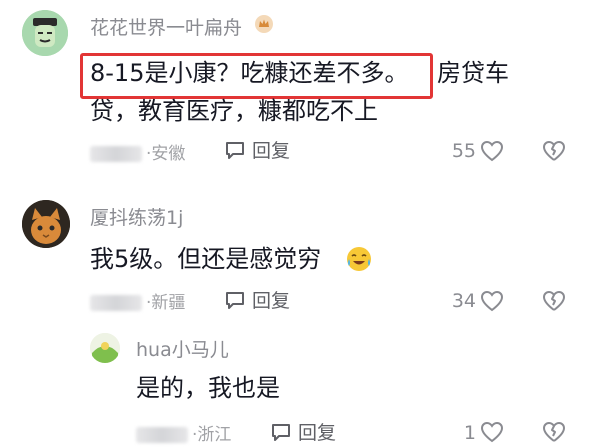  What do you see at coordinates (469, 433) in the screenshot?
I see `like-count: 1` at bounding box center [469, 433].